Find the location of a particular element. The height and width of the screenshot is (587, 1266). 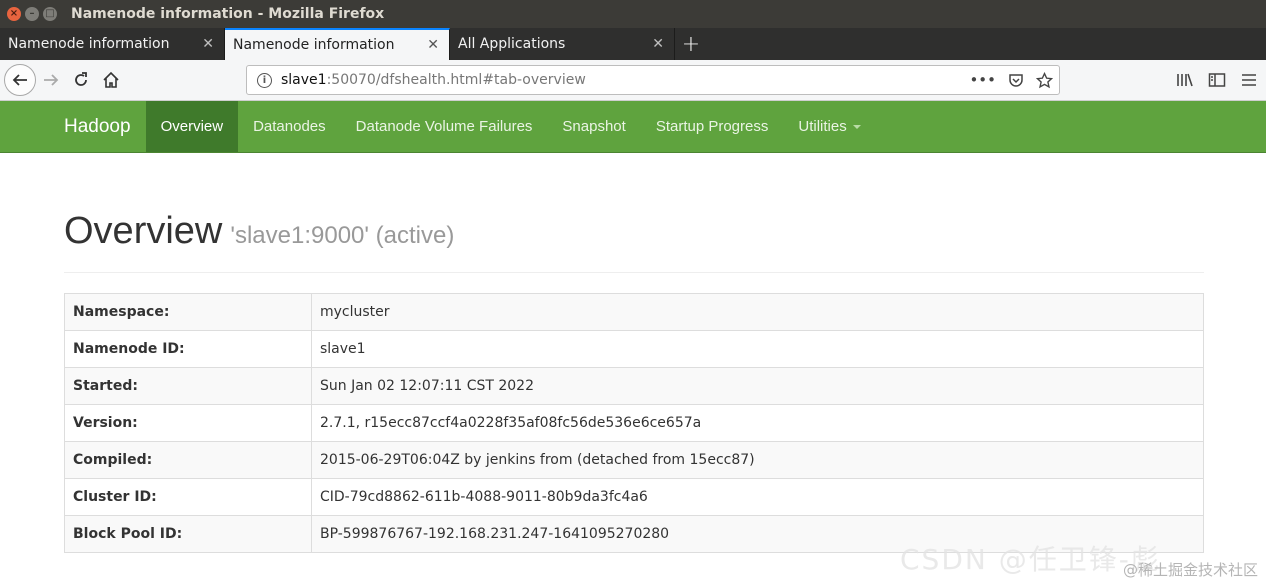

row-key: Compiled: is located at coordinates (188, 460).